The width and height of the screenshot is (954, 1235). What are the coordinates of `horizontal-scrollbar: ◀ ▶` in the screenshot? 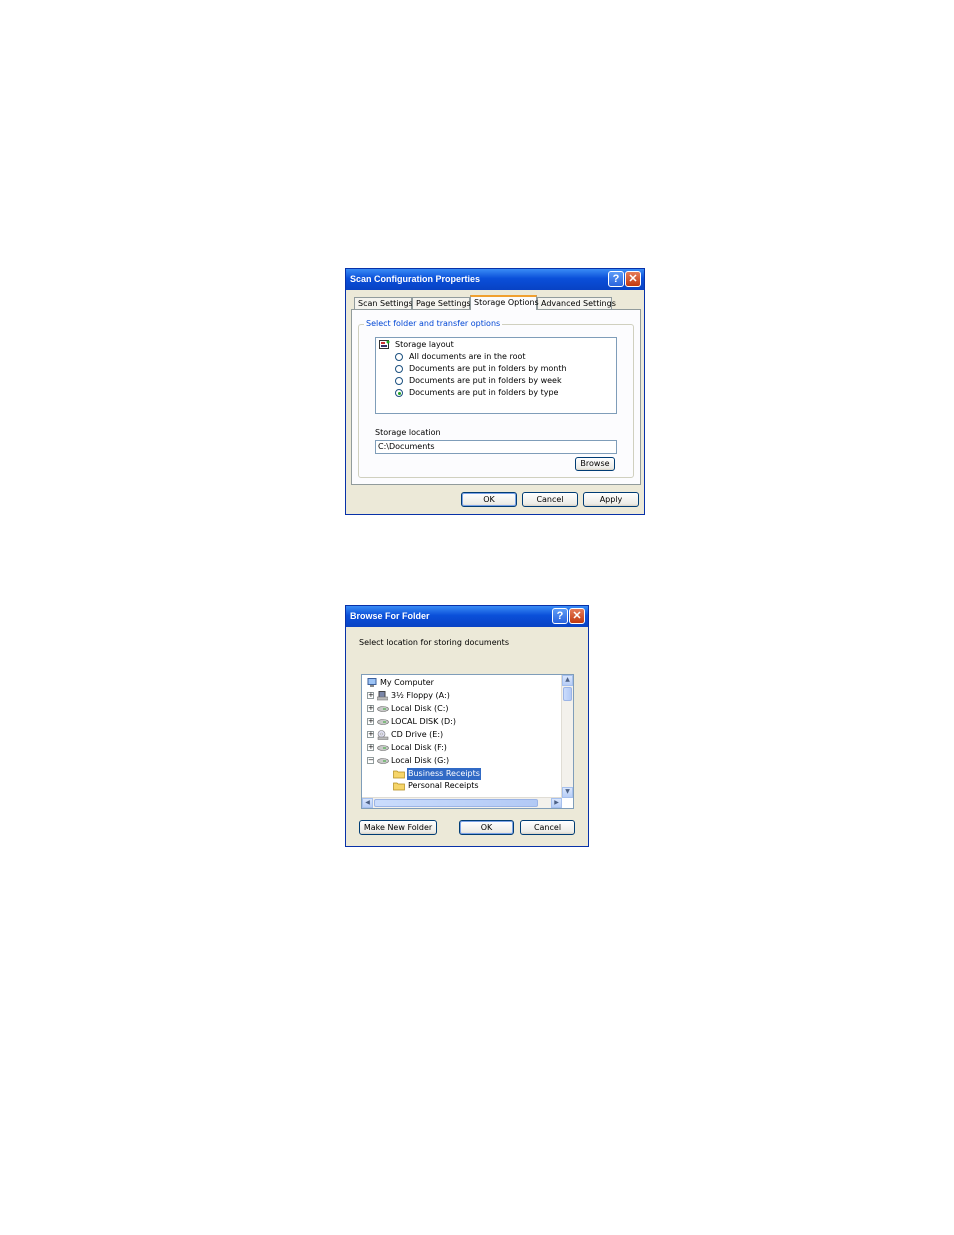 It's located at (462, 802).